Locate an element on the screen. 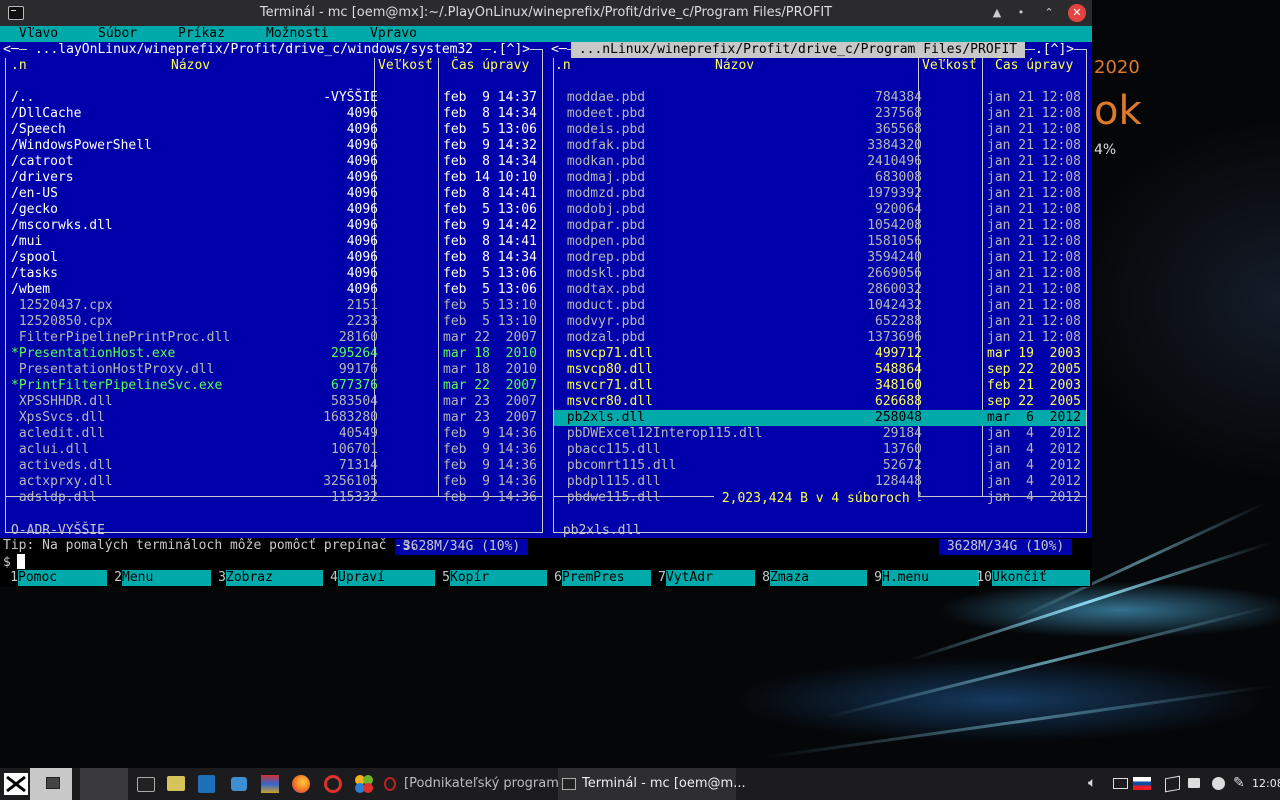  minimize-button: • is located at coordinates (1021, 13).